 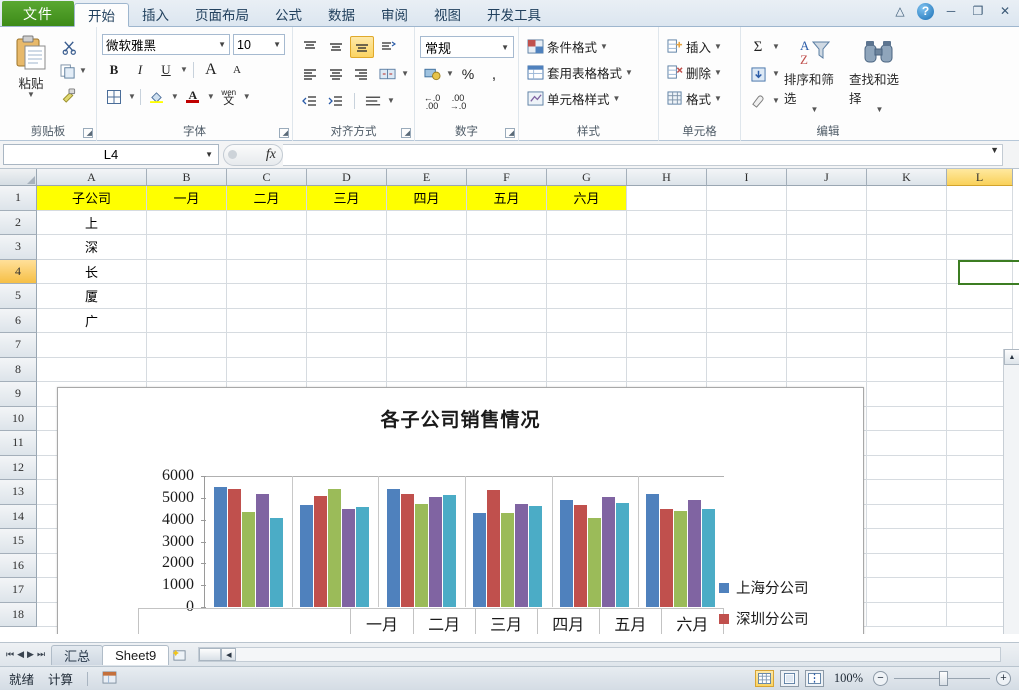 I want to click on phonetic-guide-button: wen 文, so click(x=229, y=97).